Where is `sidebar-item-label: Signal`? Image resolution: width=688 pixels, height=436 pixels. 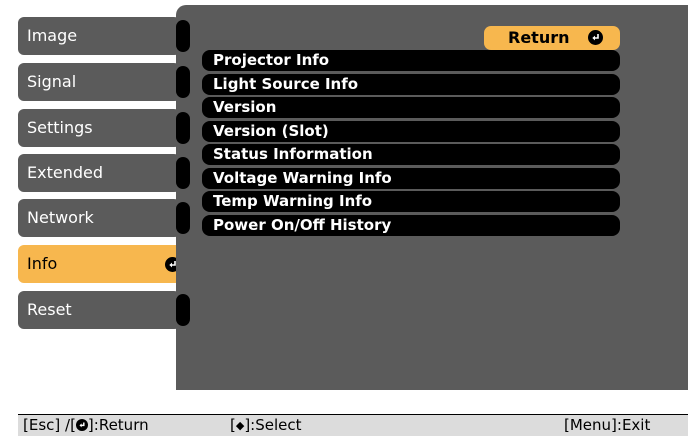
sidebar-item-label: Signal is located at coordinates (52, 81).